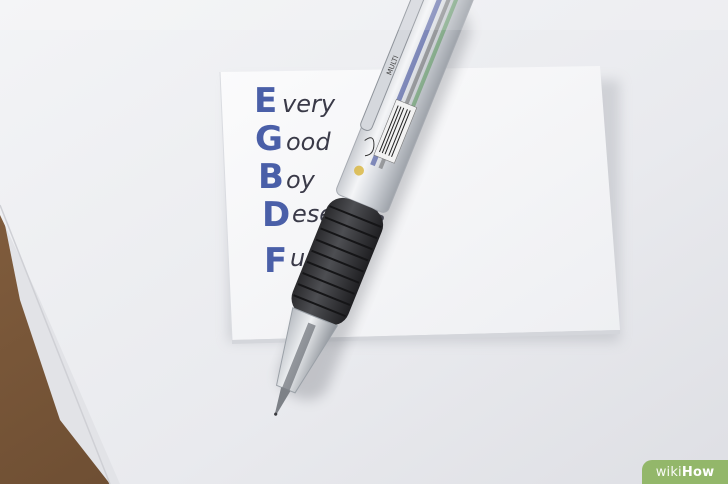 This screenshot has height=484, width=728. What do you see at coordinates (301, 180) in the screenshot?
I see `word-oy: oy` at bounding box center [301, 180].